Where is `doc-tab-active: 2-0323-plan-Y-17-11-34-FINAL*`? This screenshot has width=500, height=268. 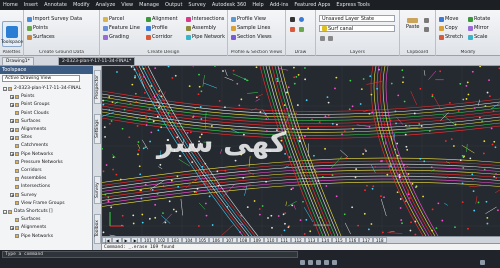
doc-tab-active: 2-0323-plan-Y-17-11-34-FINAL* is located at coordinates (97, 61).